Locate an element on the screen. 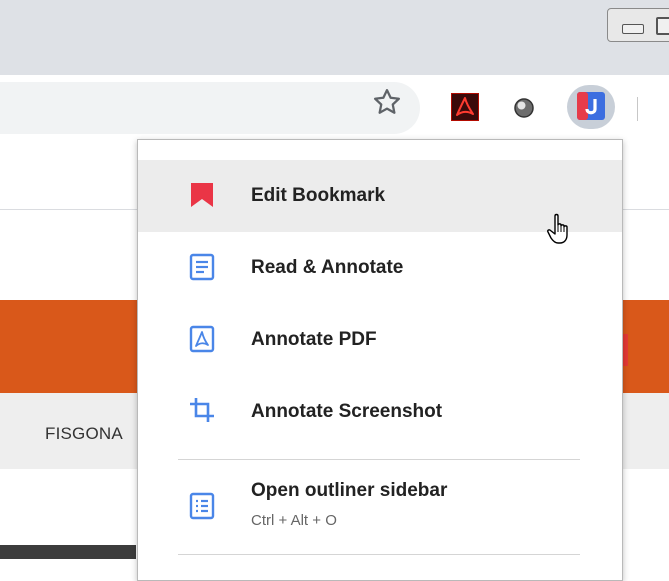 This screenshot has width=669, height=581. circle-extension-icon is located at coordinates (524, 108).